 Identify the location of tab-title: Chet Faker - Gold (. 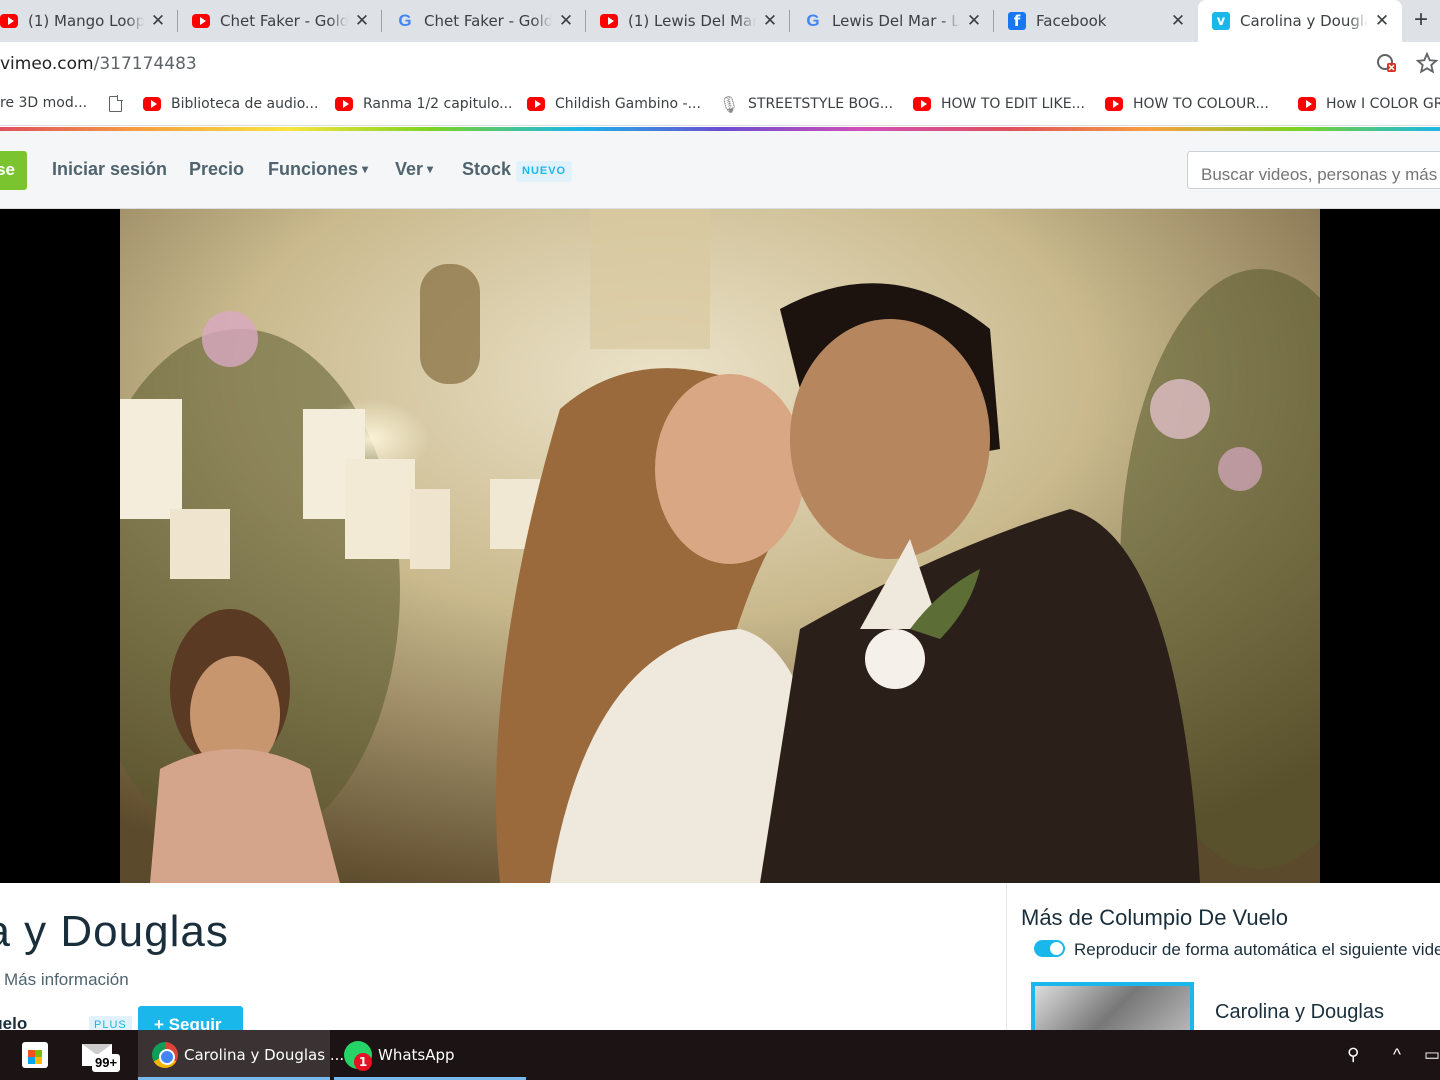
(284, 21).